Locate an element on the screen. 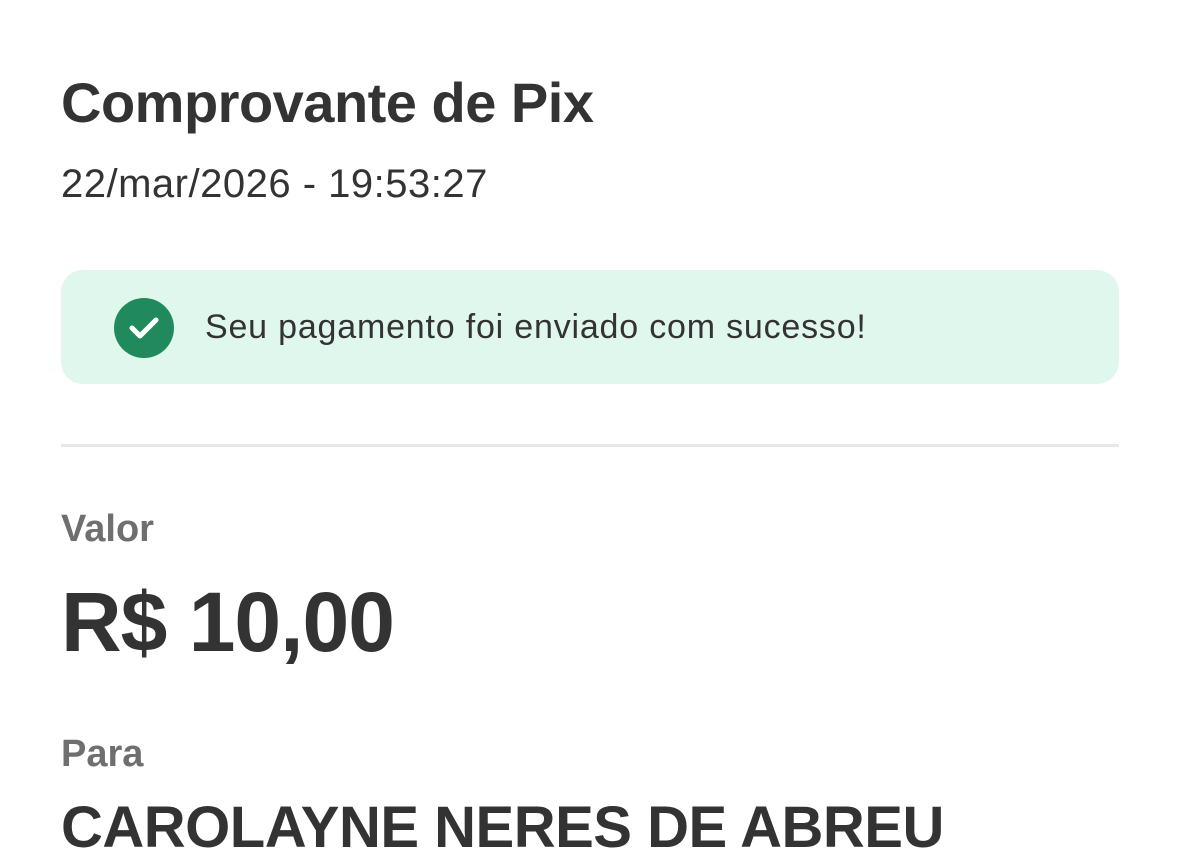 Image resolution: width=1179 pixels, height=868 pixels. amount-label: Valor is located at coordinates (107, 529).